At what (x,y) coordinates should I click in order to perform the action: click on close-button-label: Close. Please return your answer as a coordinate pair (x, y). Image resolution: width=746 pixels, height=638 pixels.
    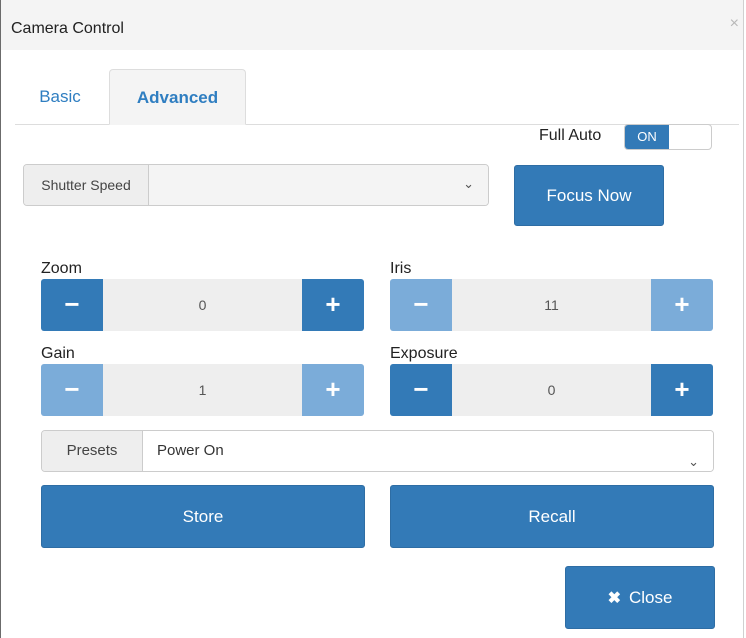
    Looking at the image, I should click on (650, 597).